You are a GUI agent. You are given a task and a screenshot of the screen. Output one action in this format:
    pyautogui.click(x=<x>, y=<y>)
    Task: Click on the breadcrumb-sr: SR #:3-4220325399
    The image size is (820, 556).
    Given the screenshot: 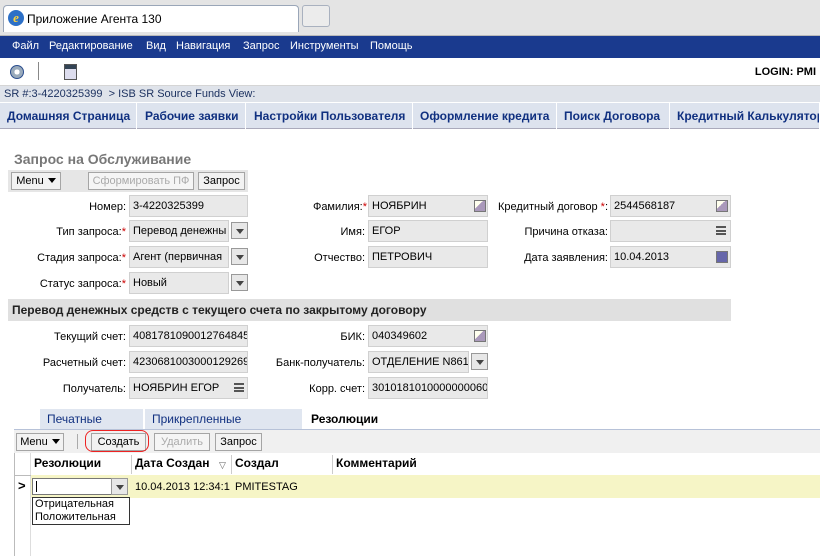 What is the action you would take?
    pyautogui.click(x=53, y=94)
    